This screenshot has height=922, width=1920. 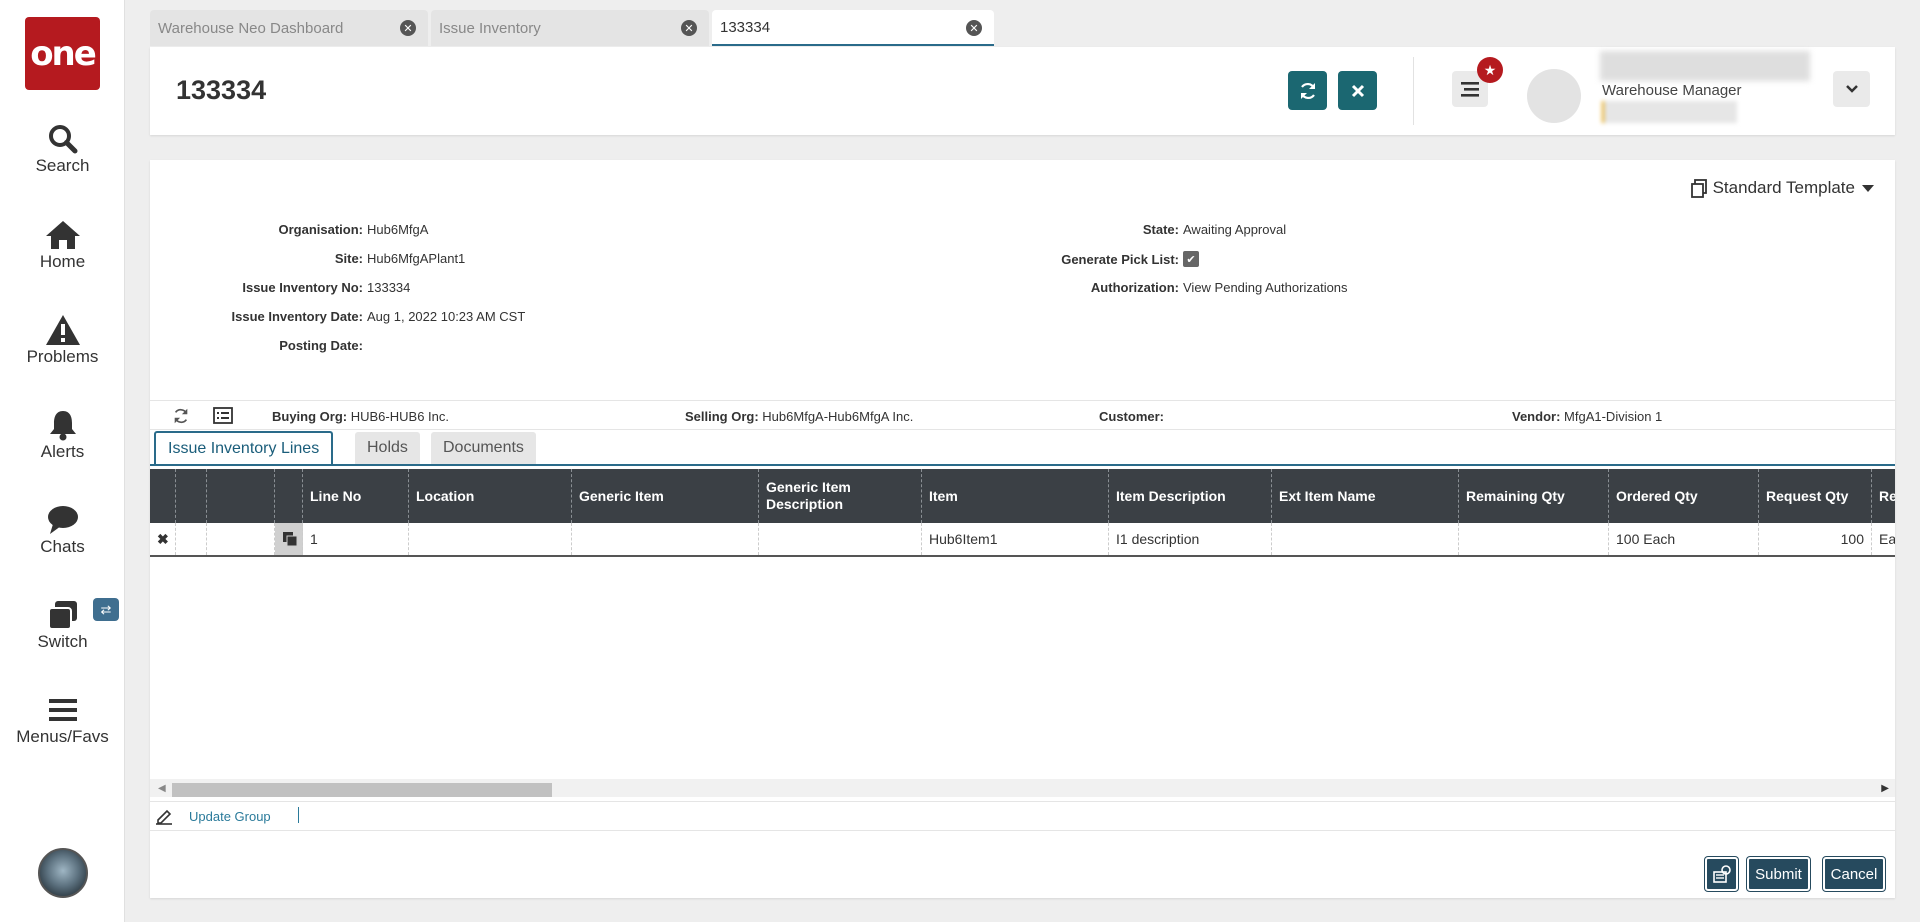 What do you see at coordinates (1669, 112) in the screenshot?
I see `user-sub-redacted` at bounding box center [1669, 112].